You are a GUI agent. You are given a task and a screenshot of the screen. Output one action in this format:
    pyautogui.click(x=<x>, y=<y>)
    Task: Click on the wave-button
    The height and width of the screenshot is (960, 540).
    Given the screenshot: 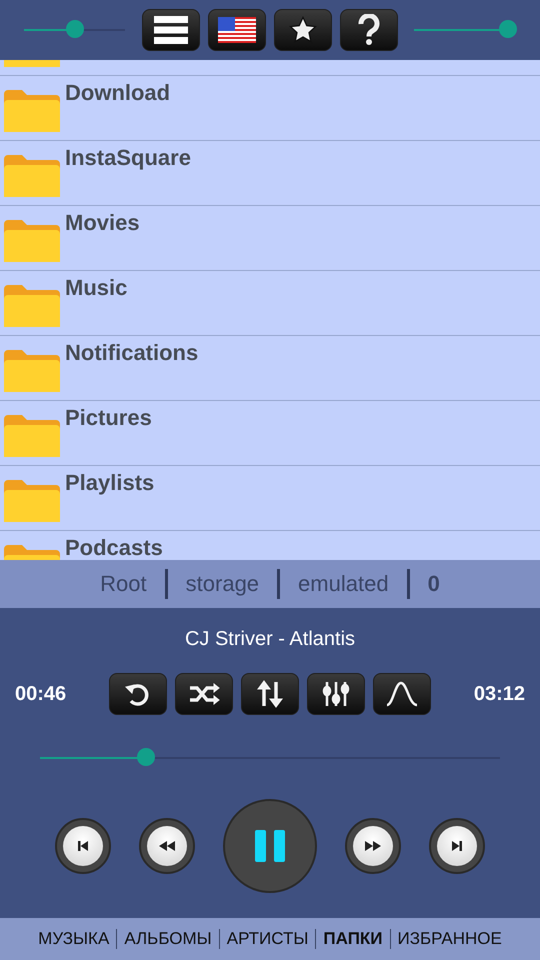 What is the action you would take?
    pyautogui.click(x=402, y=694)
    